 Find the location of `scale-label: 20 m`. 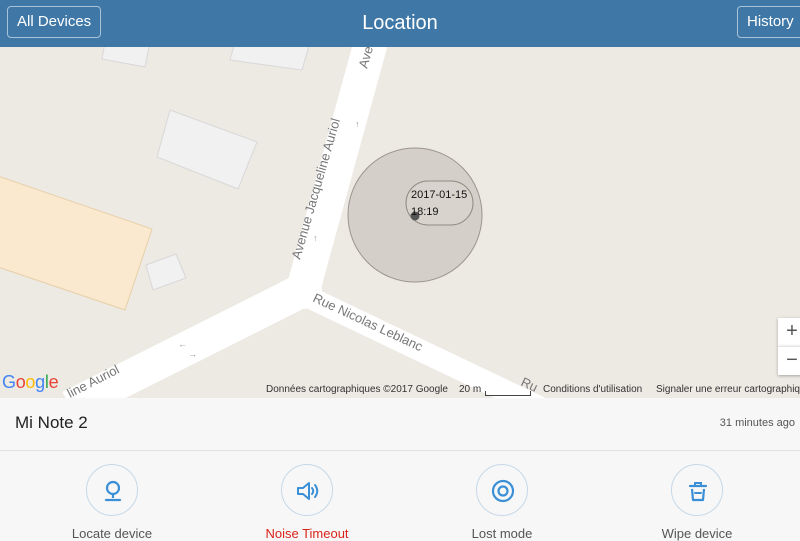

scale-label: 20 m is located at coordinates (470, 389).